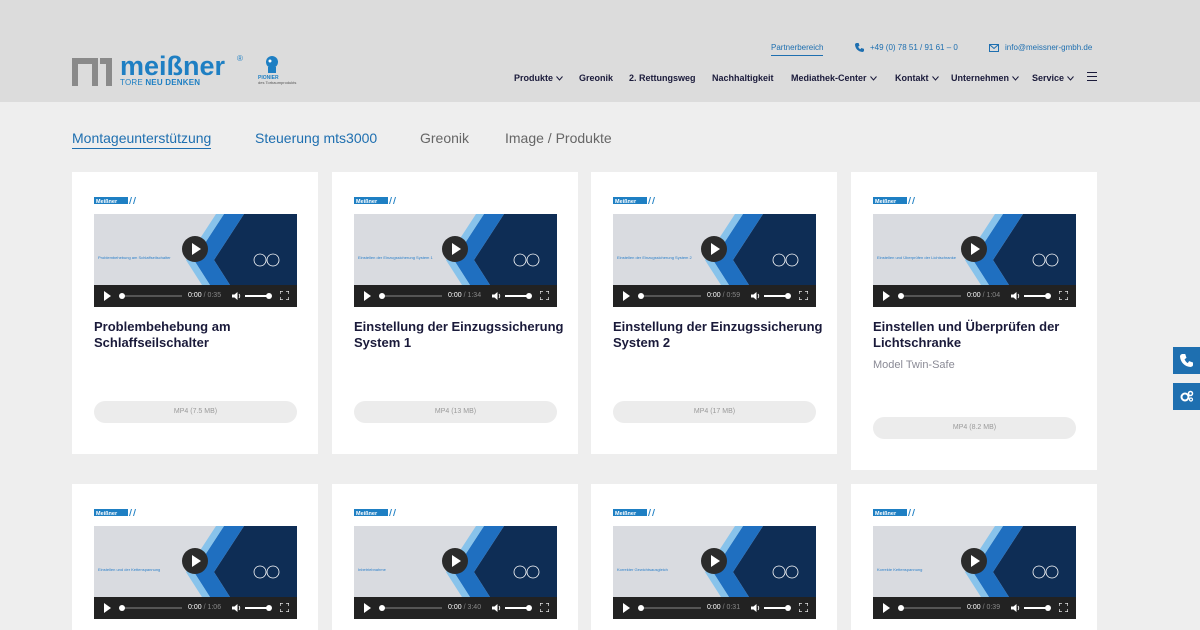 The height and width of the screenshot is (630, 1200). I want to click on pionier-subtitle: des Torbaumprodukts, so click(277, 82).